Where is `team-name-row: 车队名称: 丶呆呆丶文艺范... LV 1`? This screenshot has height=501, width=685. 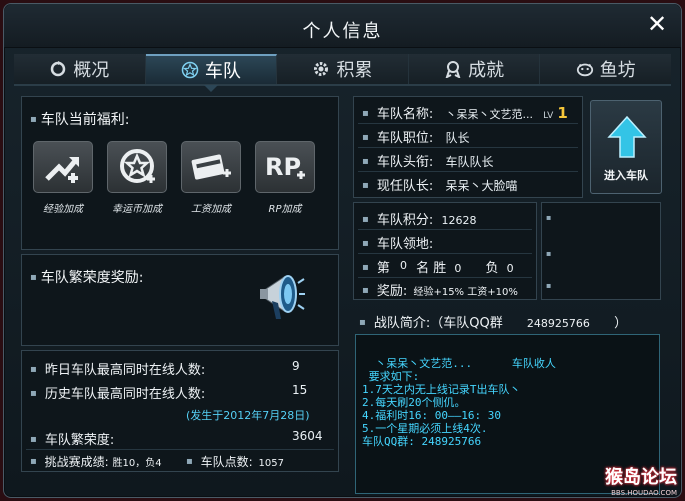
team-name-row: 车队名称: 丶呆呆丶文艺范... LV 1 is located at coordinates (465, 112).